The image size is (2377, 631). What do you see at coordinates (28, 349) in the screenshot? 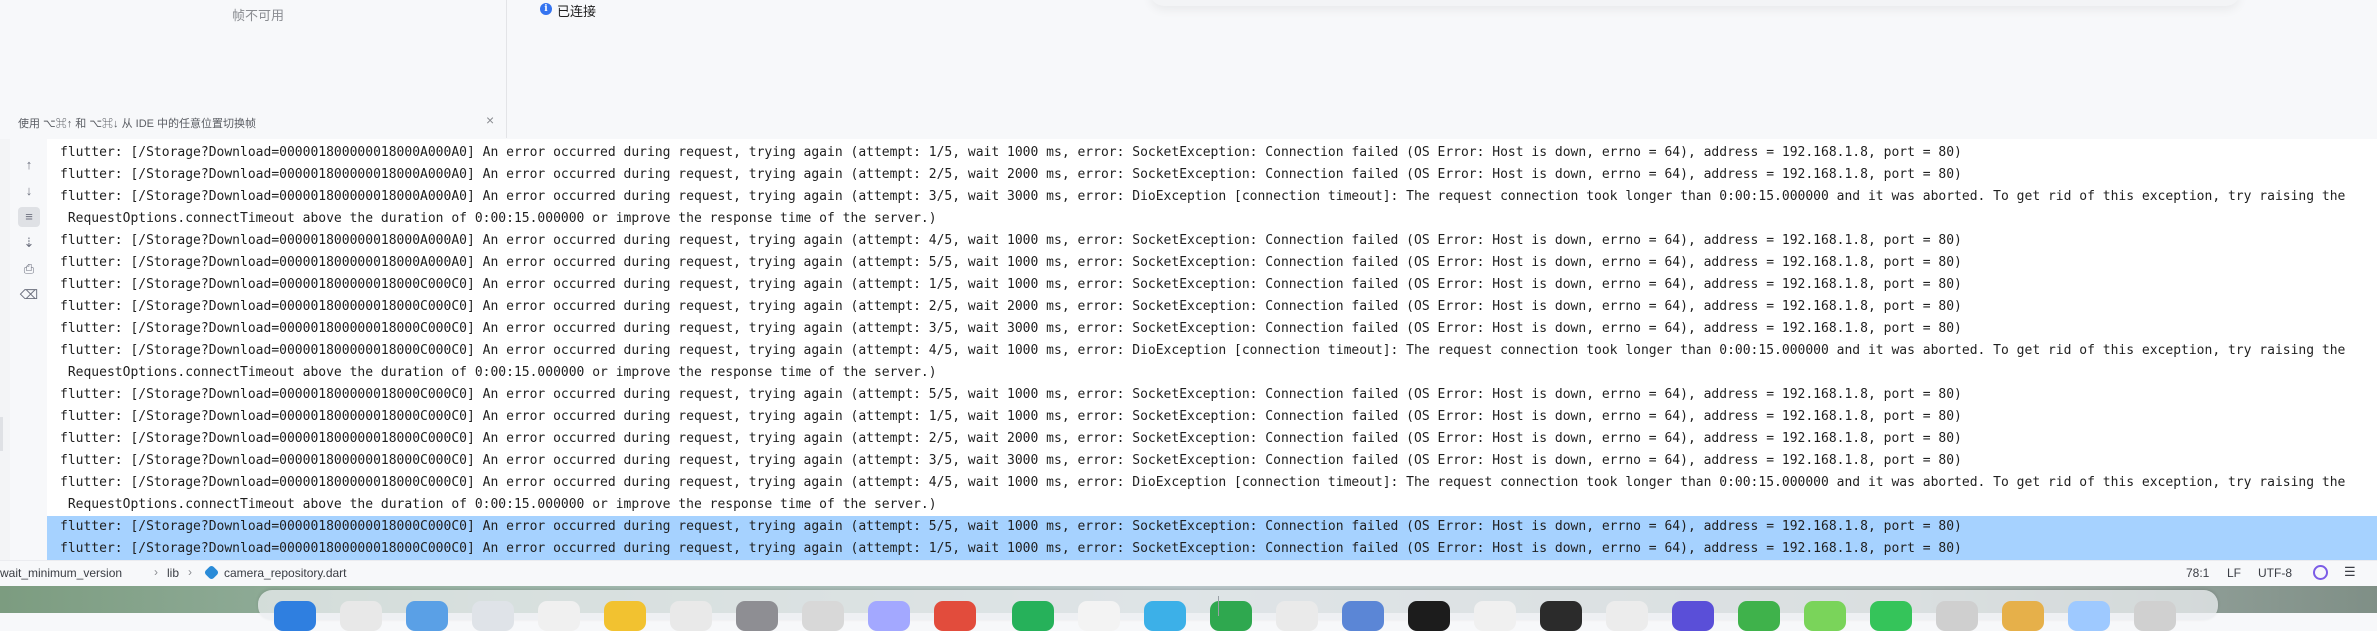
I see `console-toolbar: ↑ ↓ ≡ ⇣ ⎙ ⌫` at bounding box center [28, 349].